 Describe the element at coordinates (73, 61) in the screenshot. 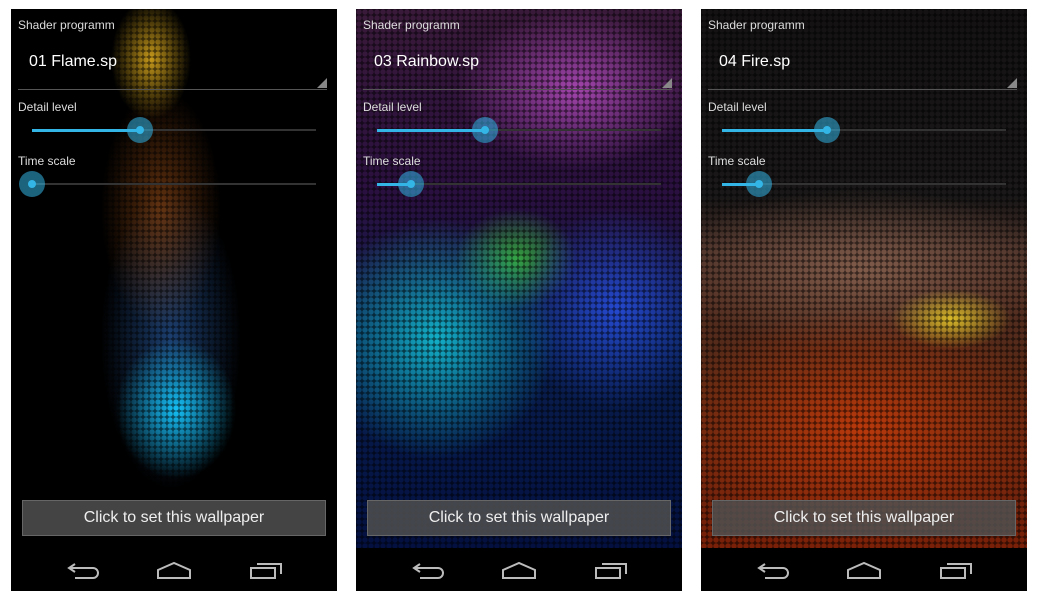

I see `shader-program-value: 01 Flame.sp` at that location.